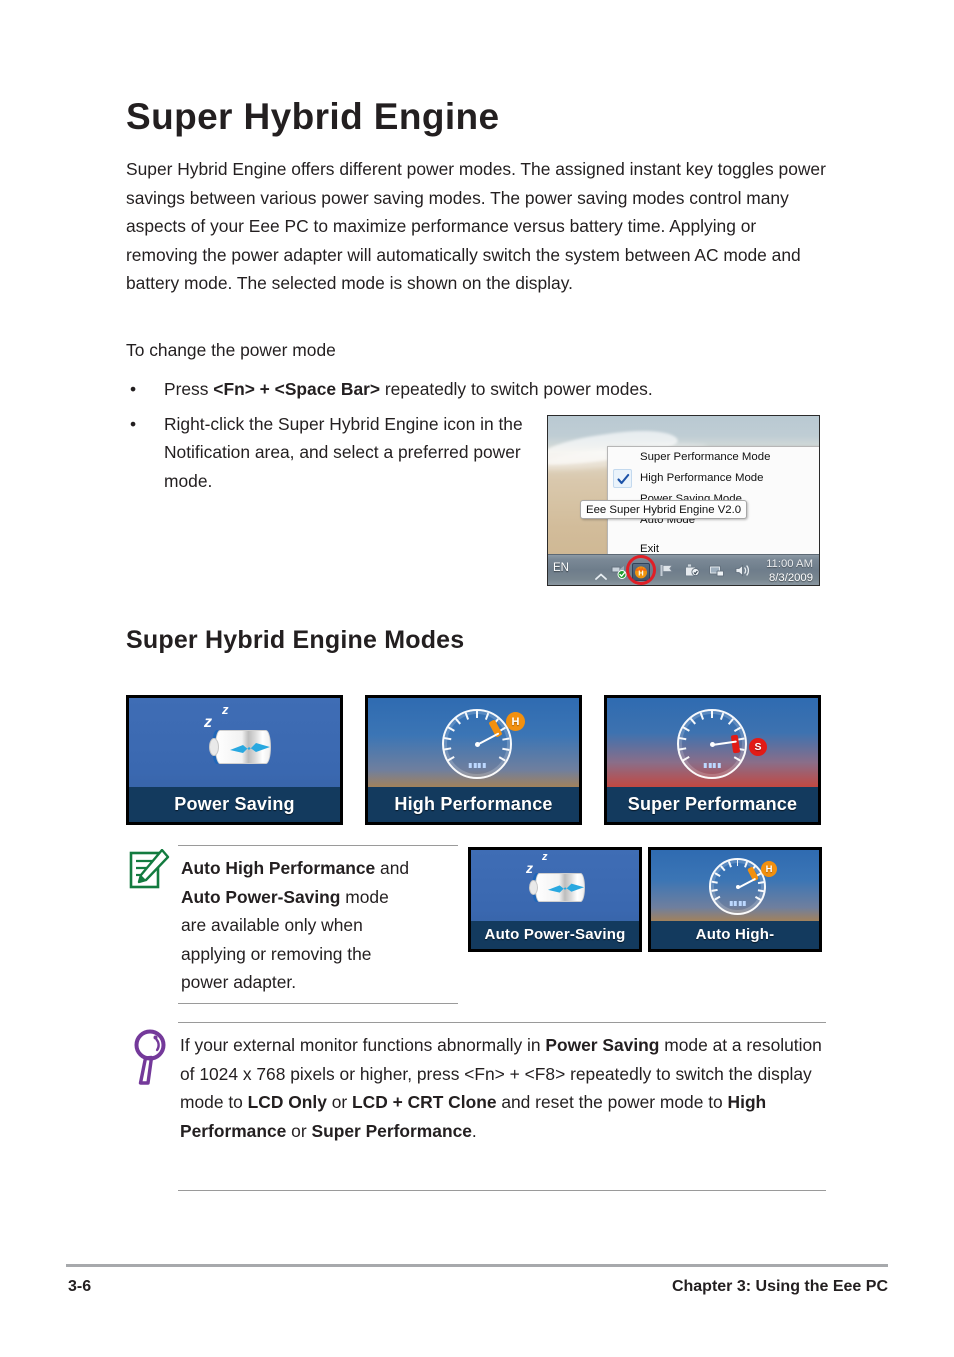  I want to click on mode-label: High Performance, so click(473, 804).